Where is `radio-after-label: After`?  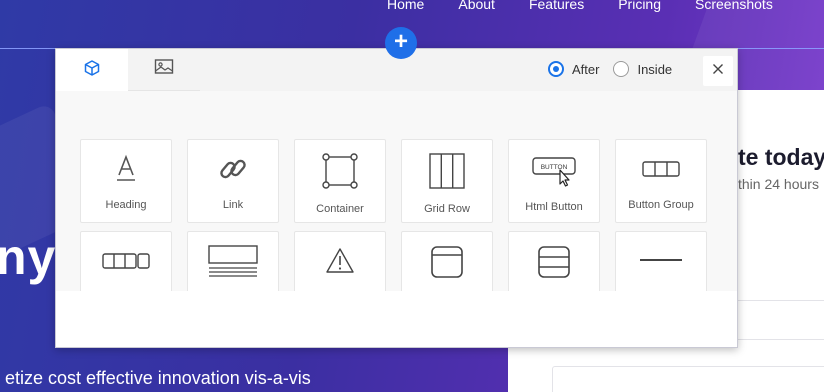
radio-after-label: After is located at coordinates (585, 69).